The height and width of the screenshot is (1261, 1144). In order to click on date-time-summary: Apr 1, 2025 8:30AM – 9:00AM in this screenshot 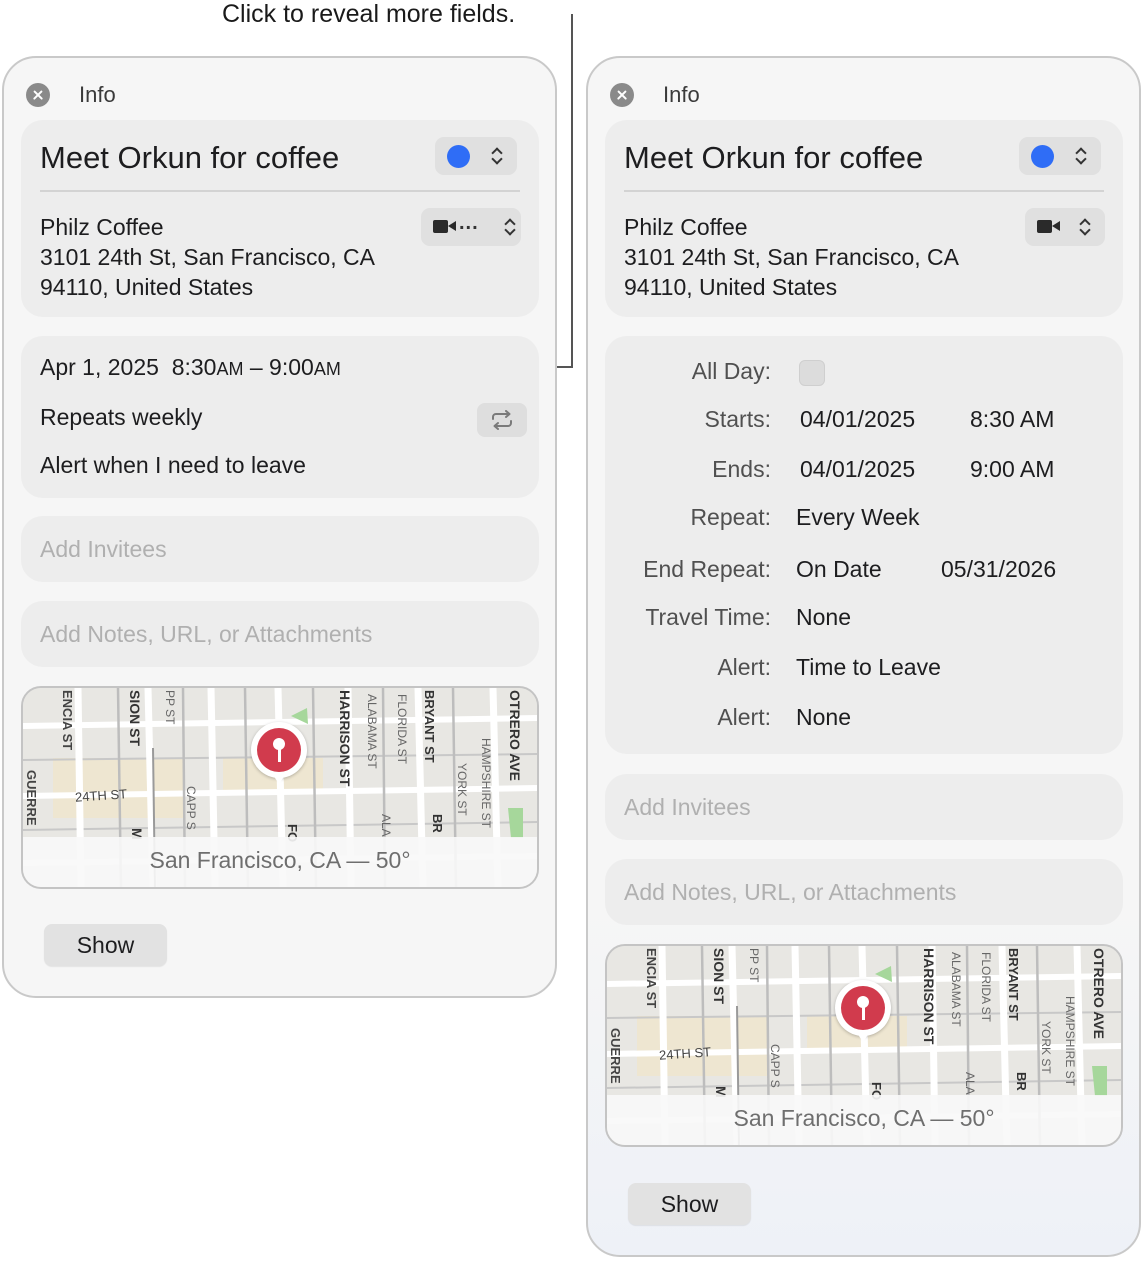, I will do `click(190, 367)`.